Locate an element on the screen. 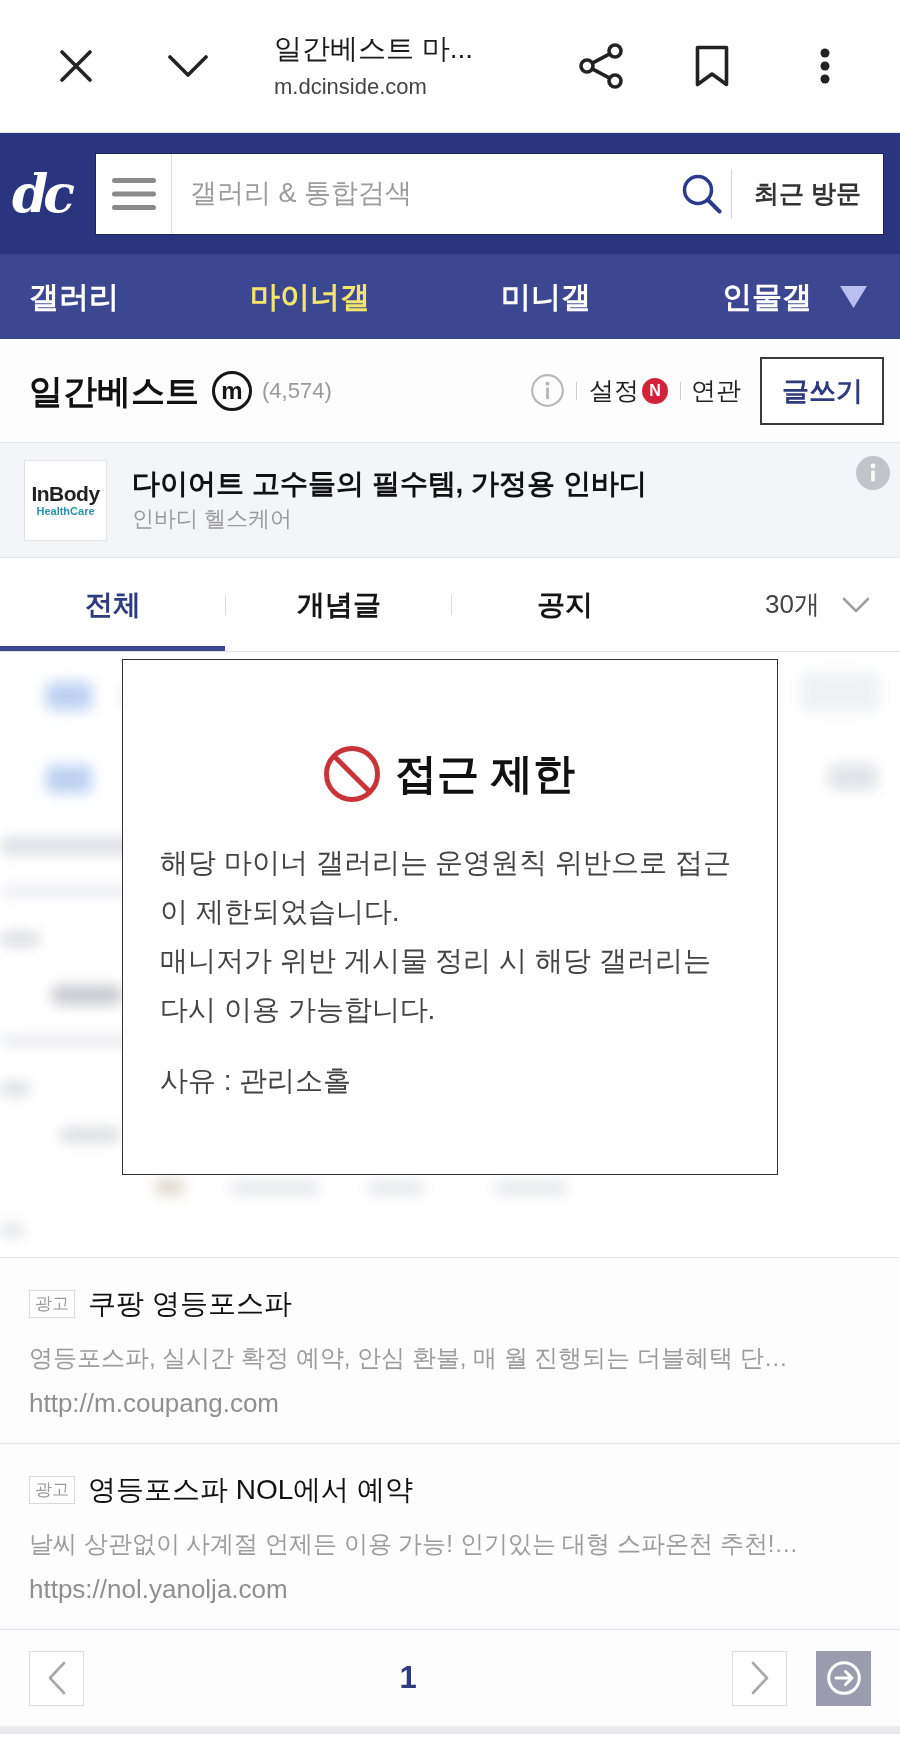 This screenshot has width=900, height=1755. page-url: m.dcinside.com is located at coordinates (350, 87).